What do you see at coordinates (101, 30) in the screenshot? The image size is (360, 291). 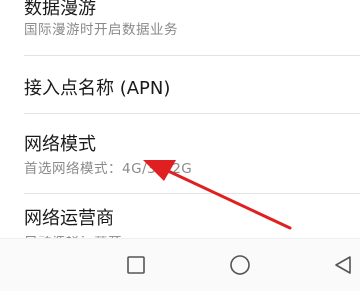 I see `setting-subtitle: 国际漫游时开启数据业务` at bounding box center [101, 30].